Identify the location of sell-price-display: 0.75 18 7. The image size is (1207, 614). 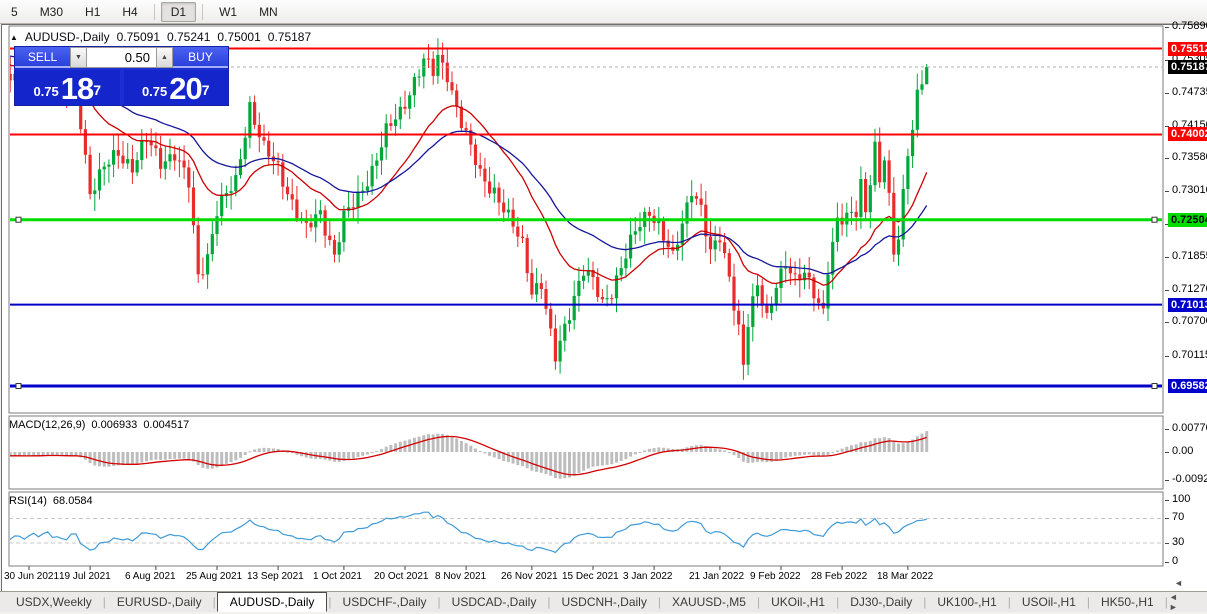
(67, 87).